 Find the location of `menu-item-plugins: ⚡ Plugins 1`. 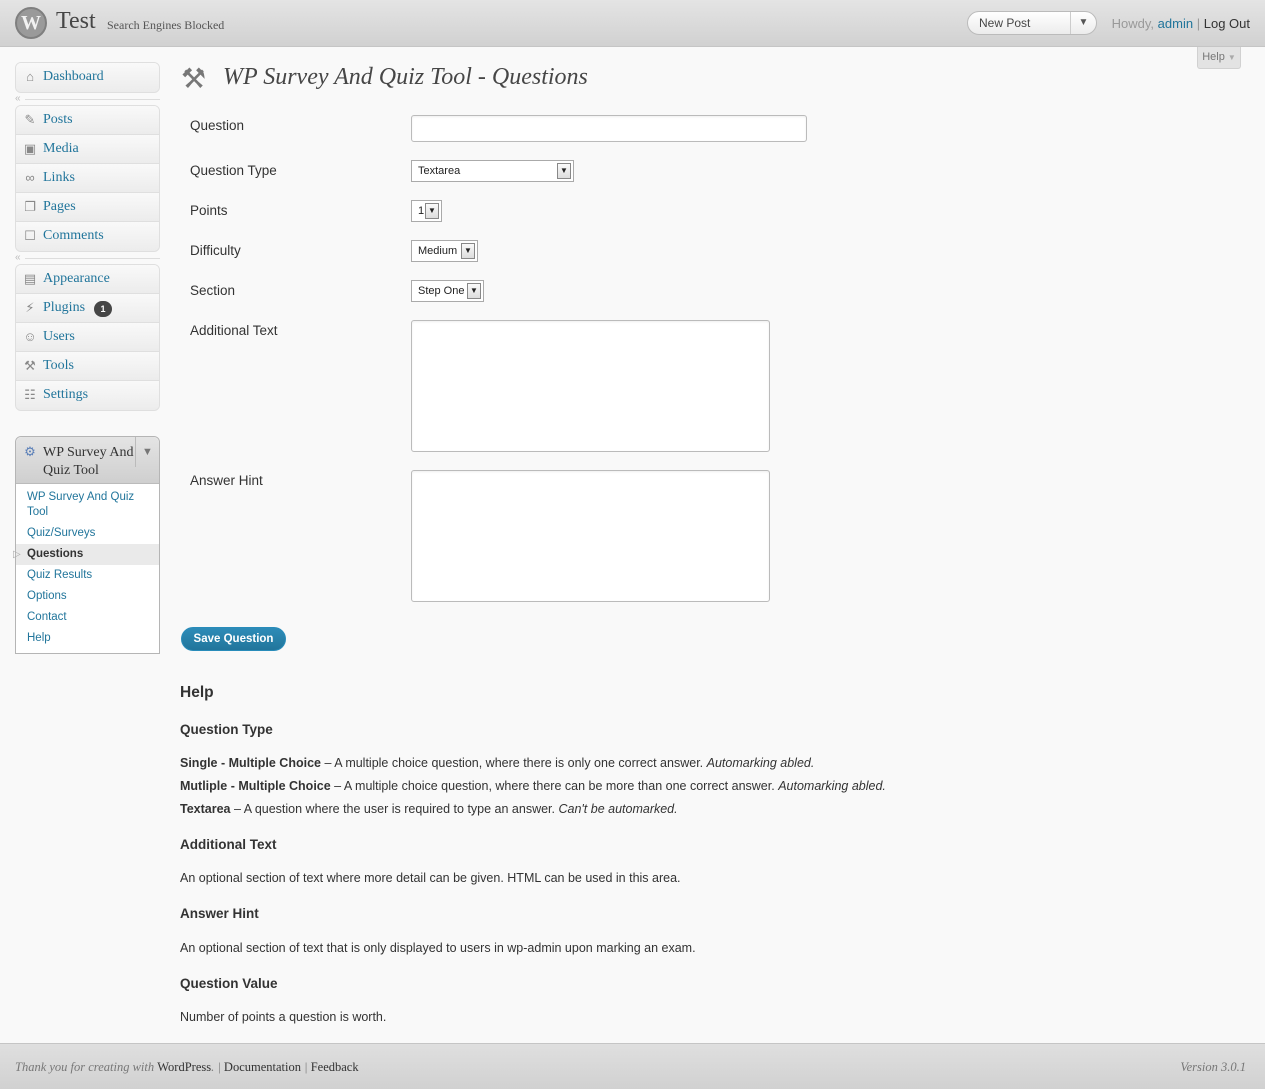

menu-item-plugins: ⚡ Plugins 1 is located at coordinates (87, 308).